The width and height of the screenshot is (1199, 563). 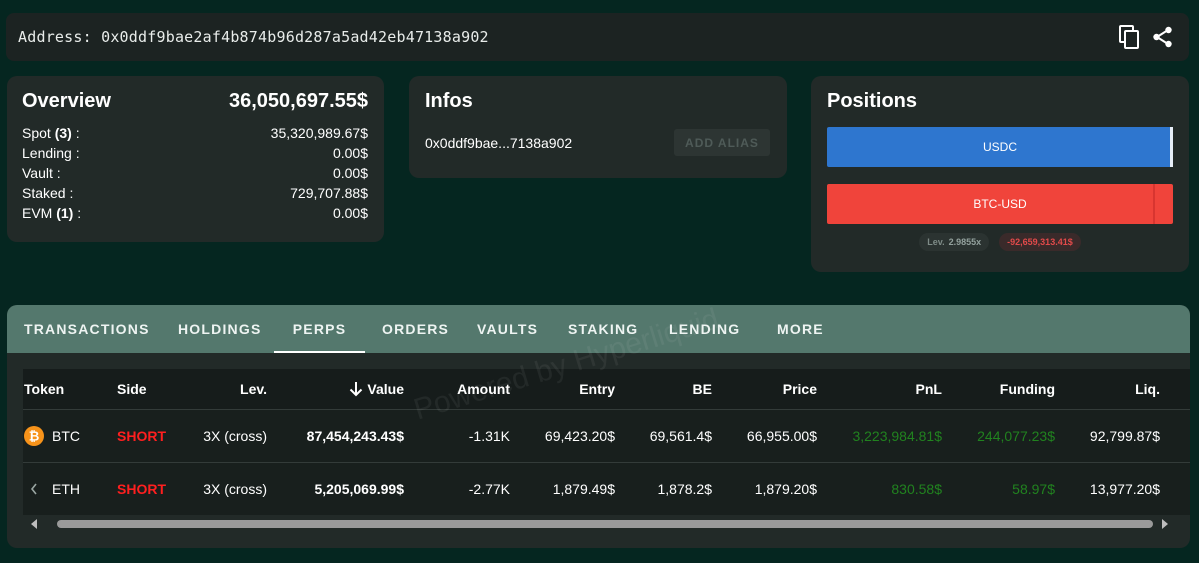 I want to click on overview-row-label: EVM (1) :, so click(x=52, y=213).